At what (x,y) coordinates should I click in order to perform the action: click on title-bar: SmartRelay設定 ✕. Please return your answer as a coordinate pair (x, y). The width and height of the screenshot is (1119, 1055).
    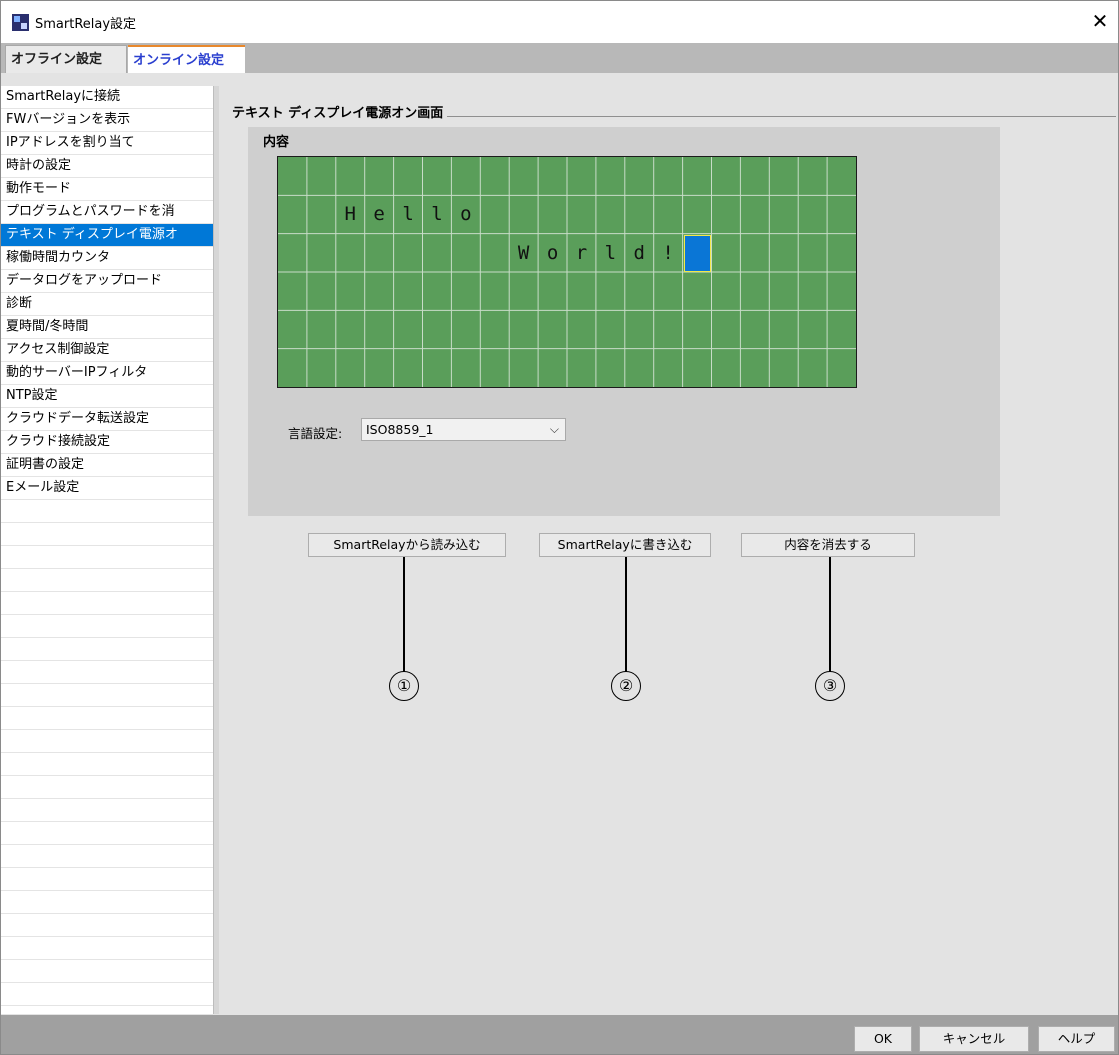
    Looking at the image, I should click on (559, 22).